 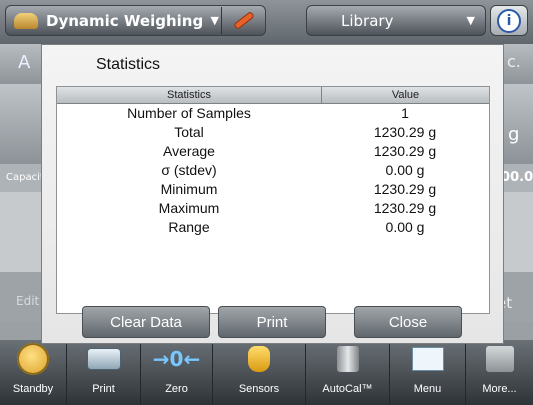 I want to click on table-row: Maximum 1230.29 g, so click(x=273, y=208).